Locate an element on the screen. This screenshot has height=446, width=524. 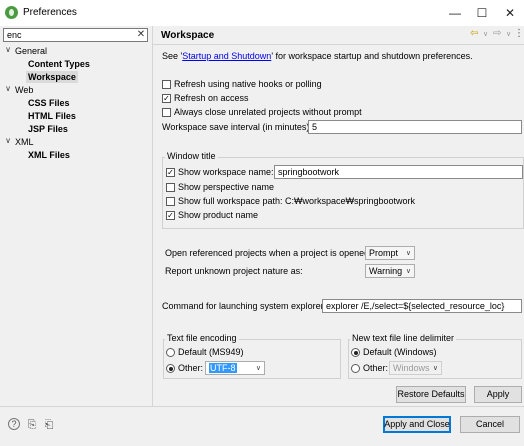
encoding-default-radio is located at coordinates (170, 352).